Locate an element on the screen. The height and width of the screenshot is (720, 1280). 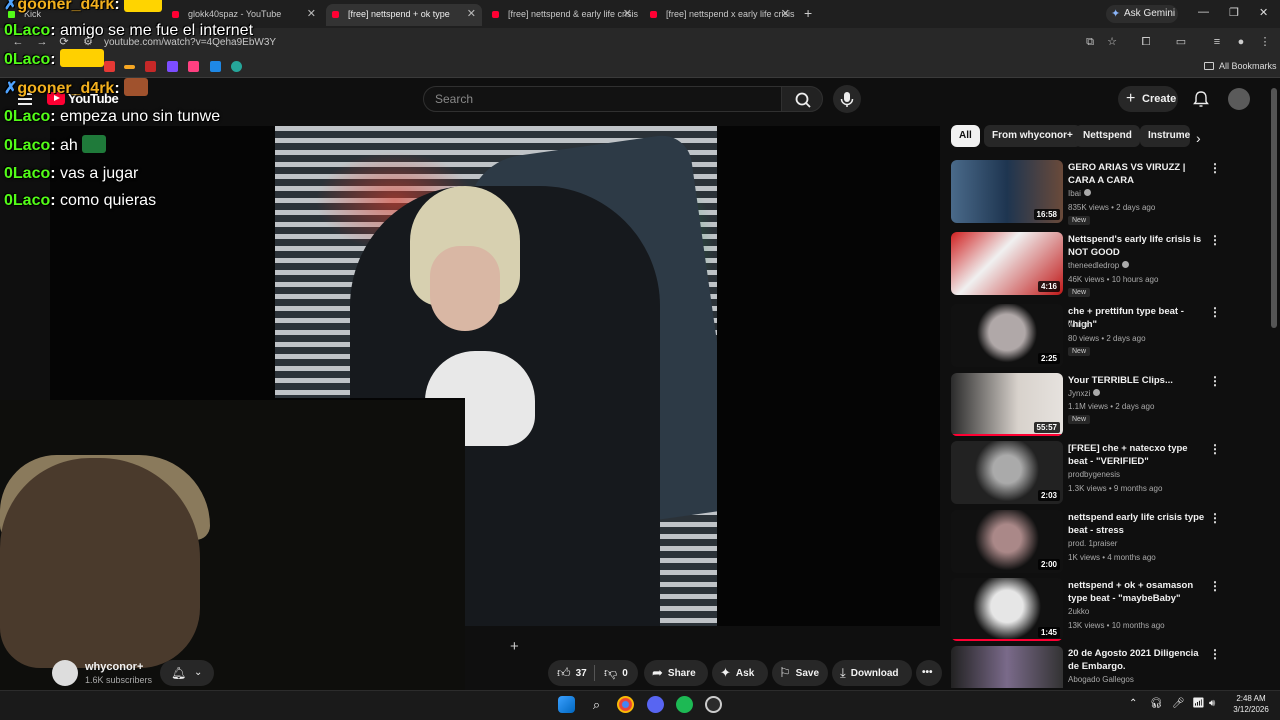
video-thumbnail: 2:00 is located at coordinates (1007, 541).